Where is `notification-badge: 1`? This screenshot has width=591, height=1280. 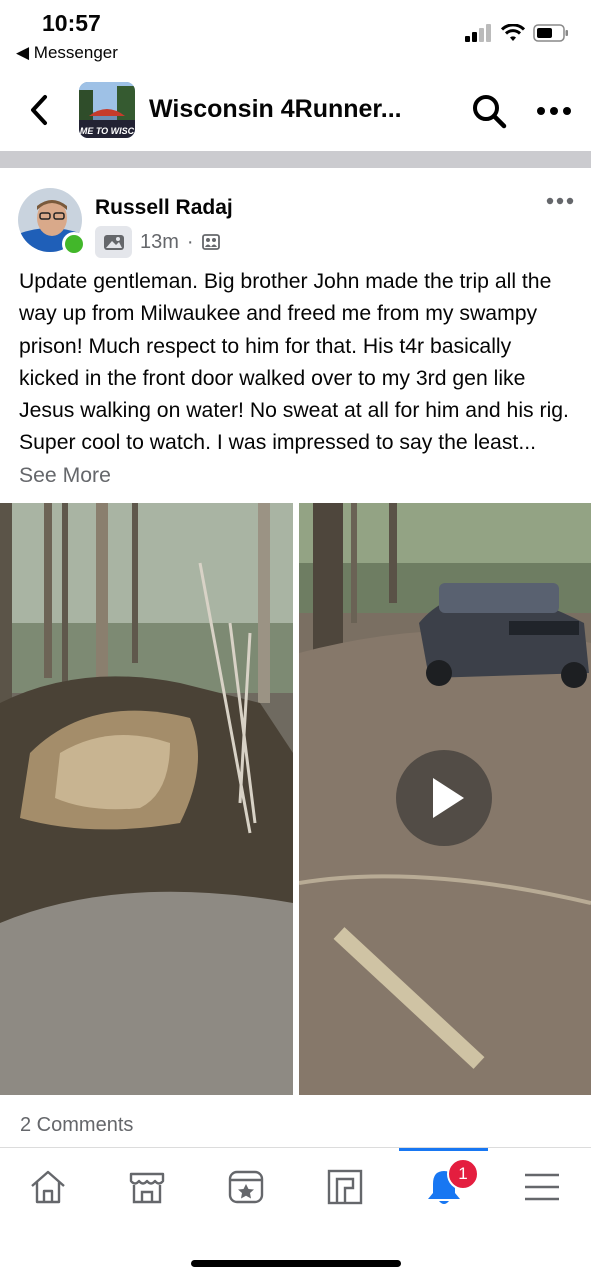 notification-badge: 1 is located at coordinates (463, 1174).